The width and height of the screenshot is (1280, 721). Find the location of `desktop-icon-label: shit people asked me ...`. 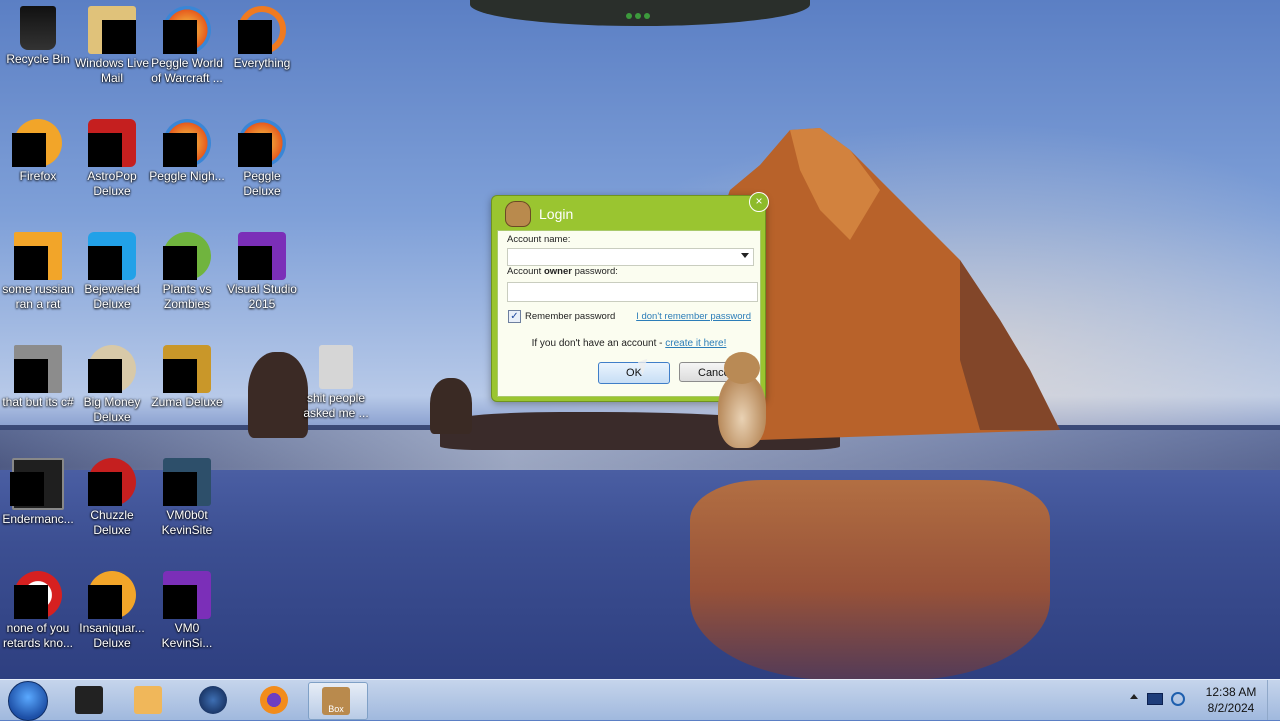

desktop-icon-label: shit people asked me ... is located at coordinates (336, 405).